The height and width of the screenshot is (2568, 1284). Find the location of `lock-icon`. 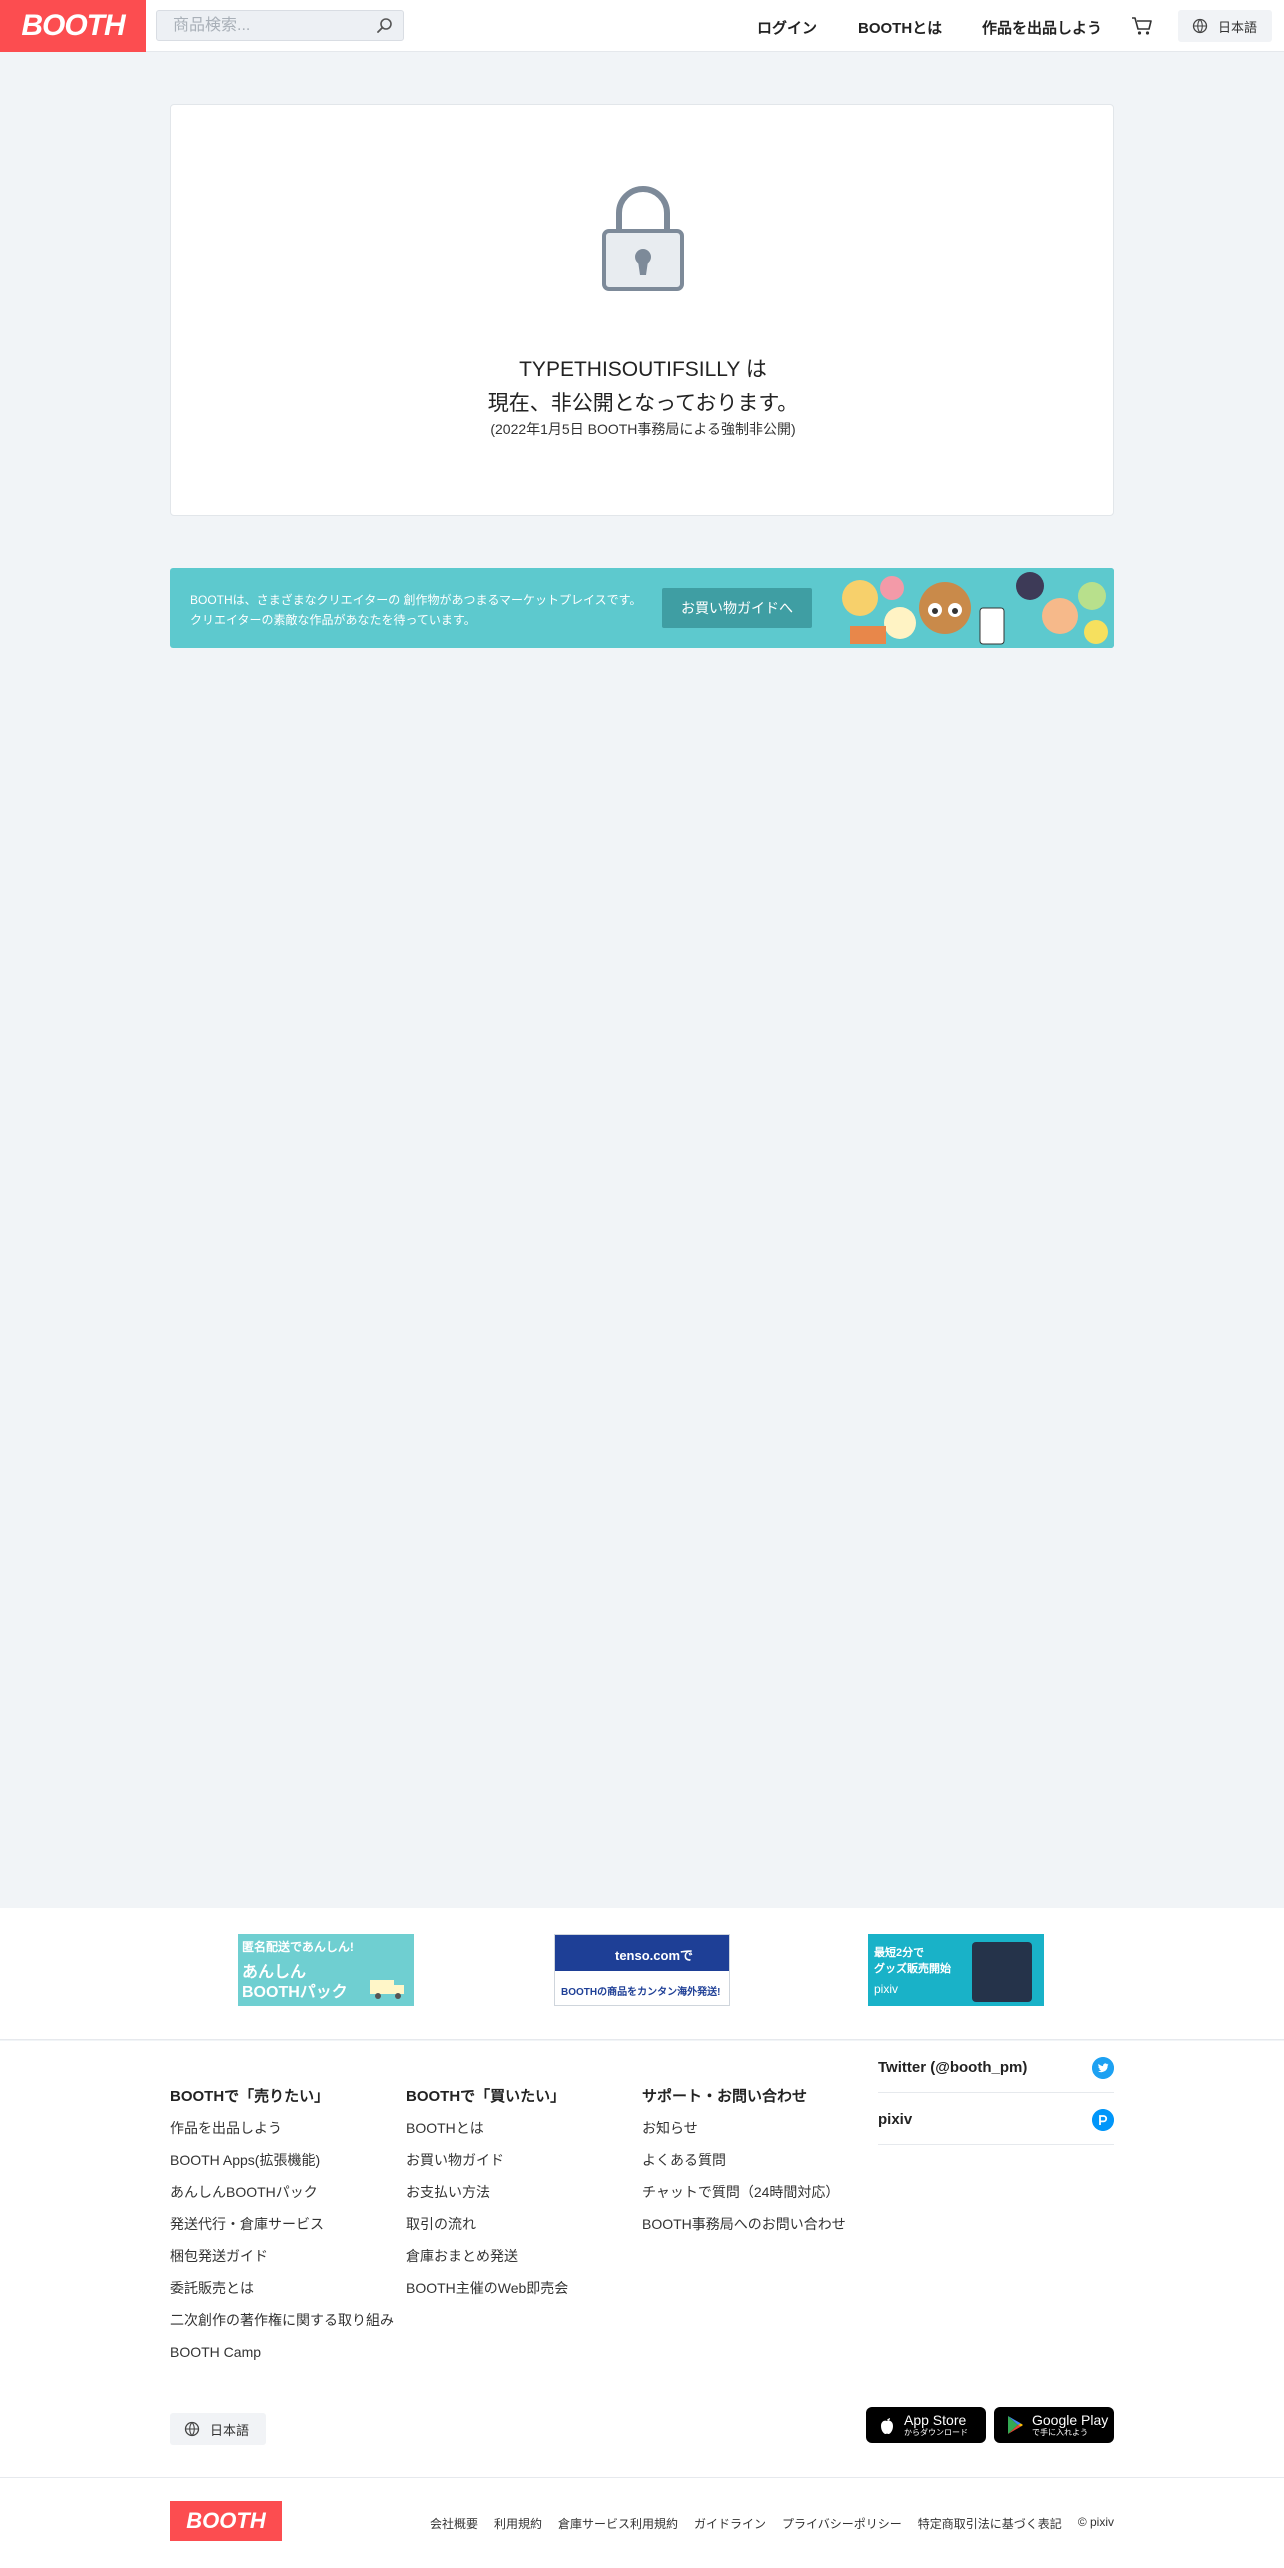

lock-icon is located at coordinates (643, 238).